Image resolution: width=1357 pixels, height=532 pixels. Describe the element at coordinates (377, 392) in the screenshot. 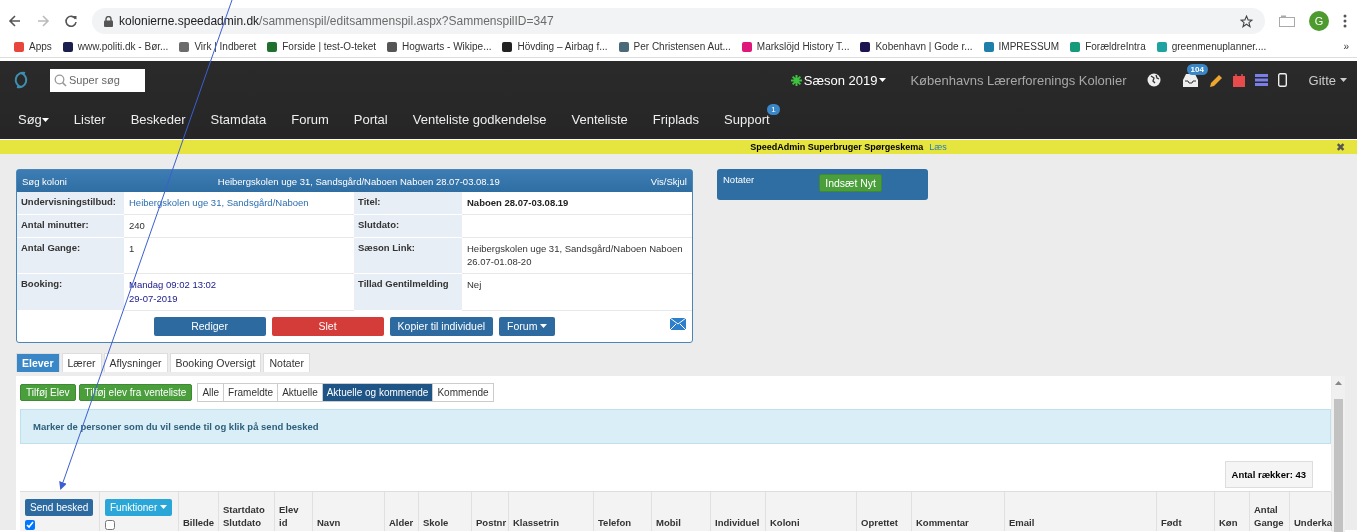

I see `filter-button: Aktuelle og kommende` at that location.